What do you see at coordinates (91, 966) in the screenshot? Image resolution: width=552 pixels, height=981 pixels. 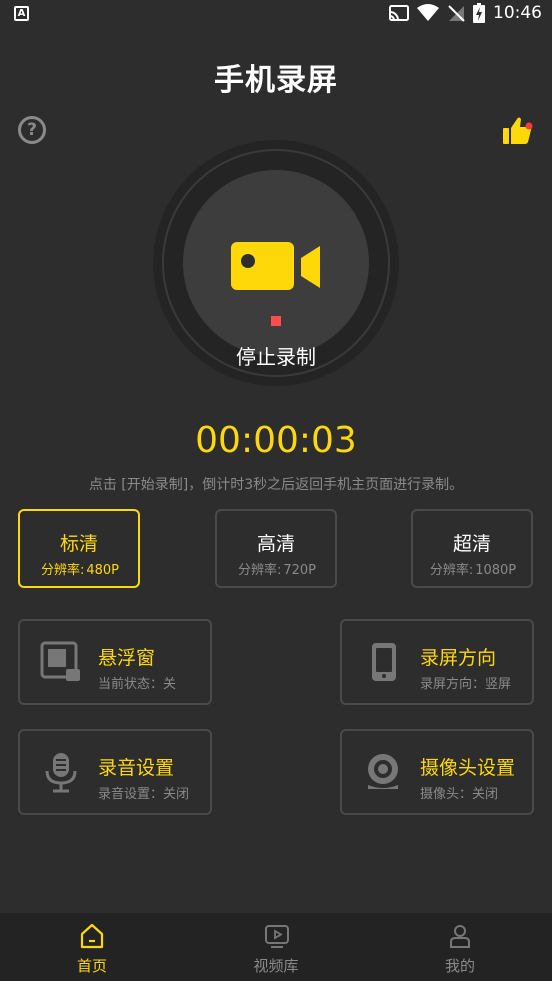 I see `tab-label: 首页` at bounding box center [91, 966].